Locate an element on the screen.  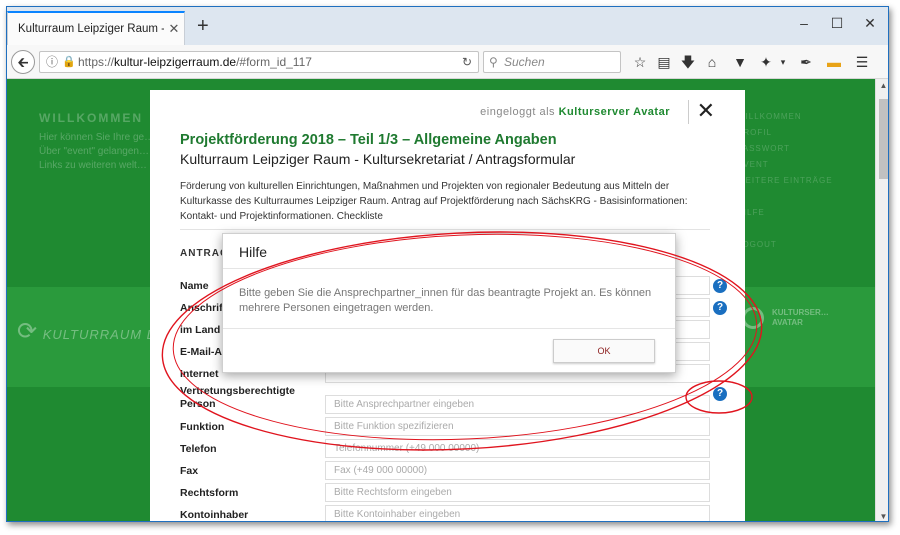
background-logo-text: KULTURRAUM L is located at coordinates (98, 334).